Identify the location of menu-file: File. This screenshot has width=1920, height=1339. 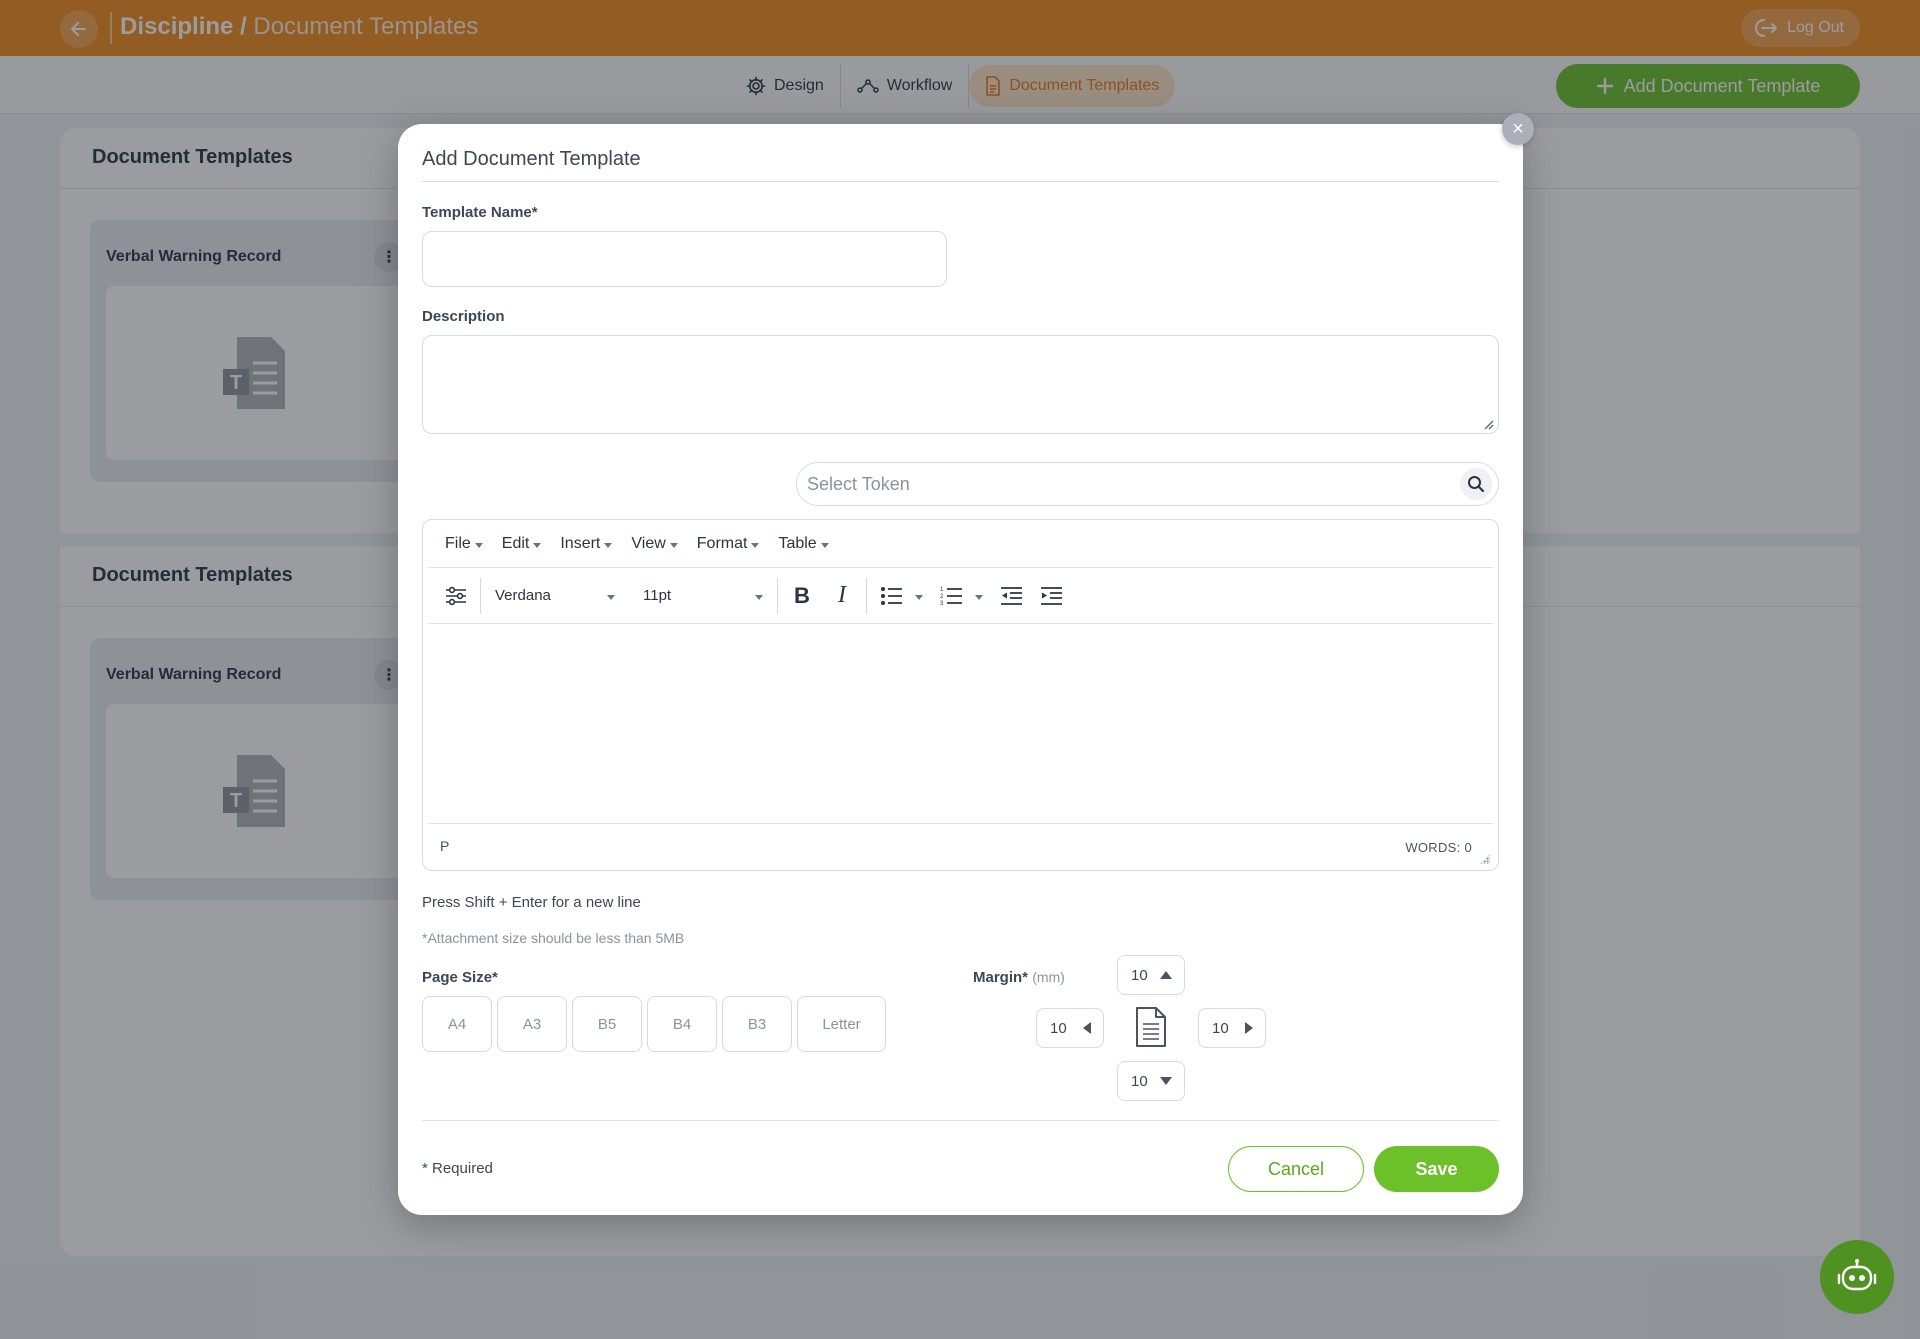
(464, 544).